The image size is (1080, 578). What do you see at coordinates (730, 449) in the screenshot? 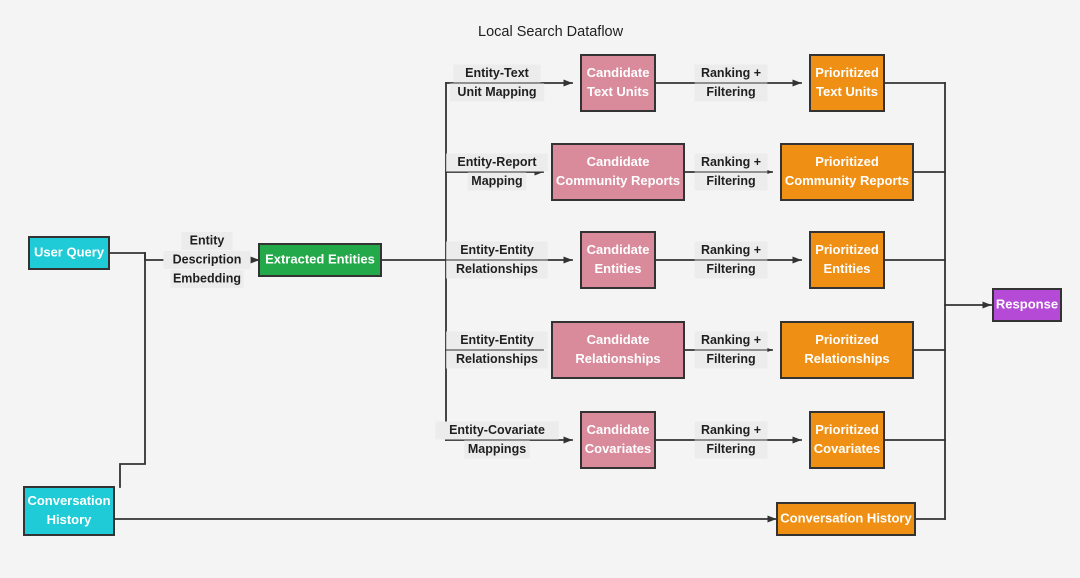
I see `edge-label-transform-covariates-text: Filtering` at bounding box center [730, 449].